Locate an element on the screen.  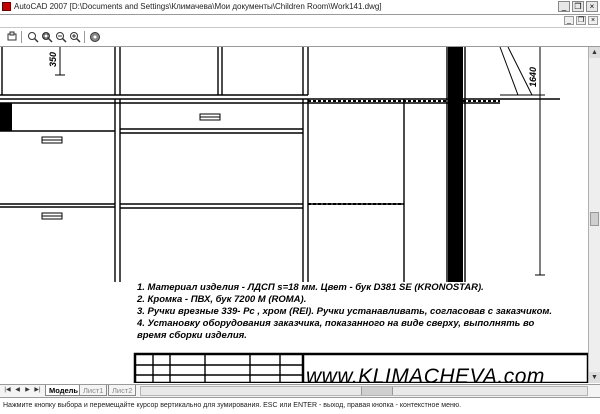
vertical-scrollbar: ▲ ▼ is located at coordinates (594, 215).